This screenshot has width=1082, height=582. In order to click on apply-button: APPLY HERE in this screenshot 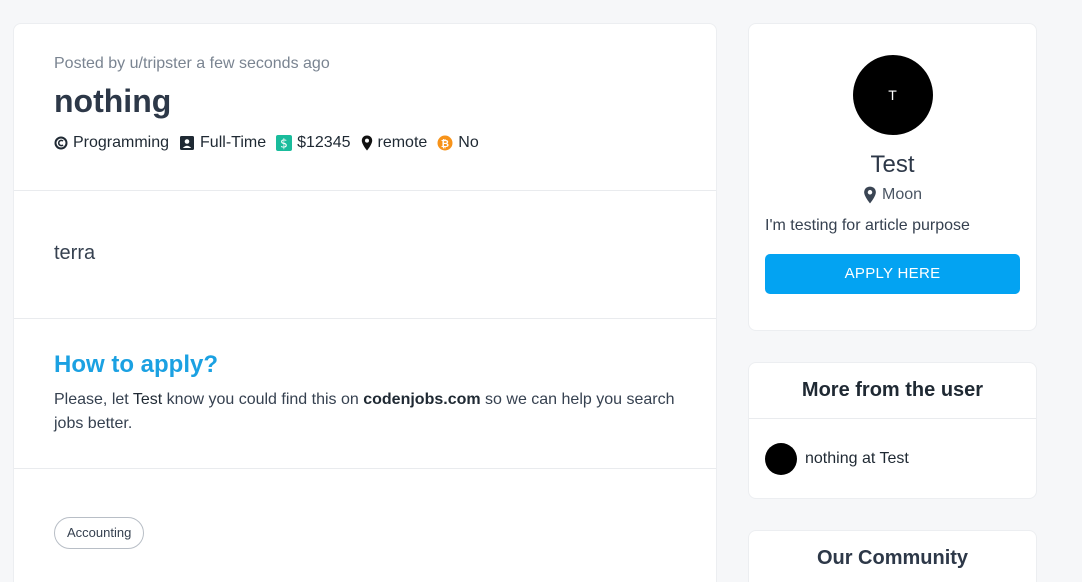, I will do `click(892, 274)`.